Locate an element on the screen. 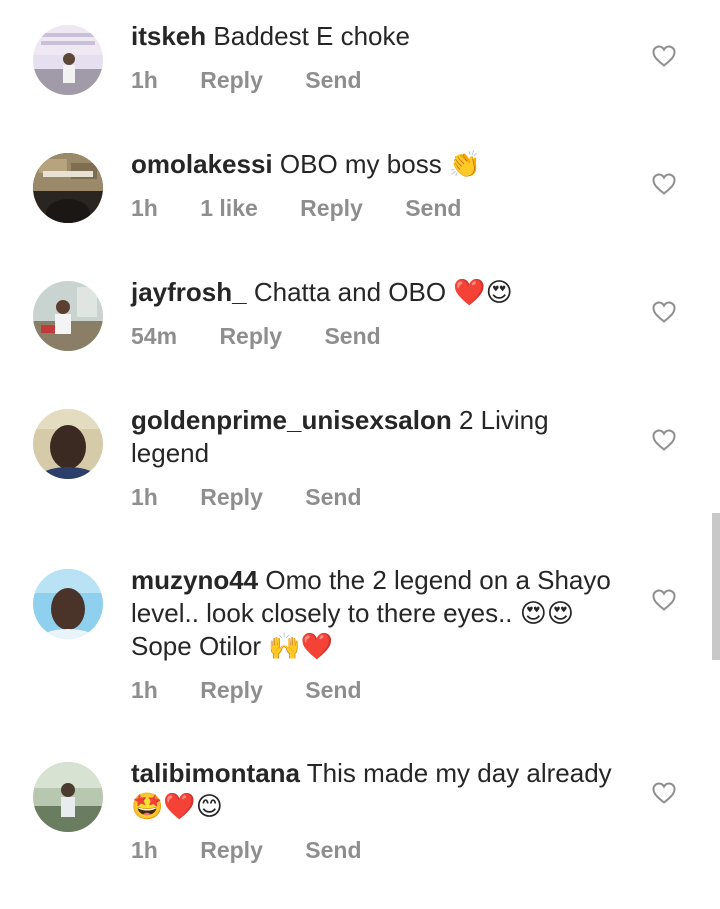  comment-meta: 54m Reply Send is located at coordinates (274, 336).